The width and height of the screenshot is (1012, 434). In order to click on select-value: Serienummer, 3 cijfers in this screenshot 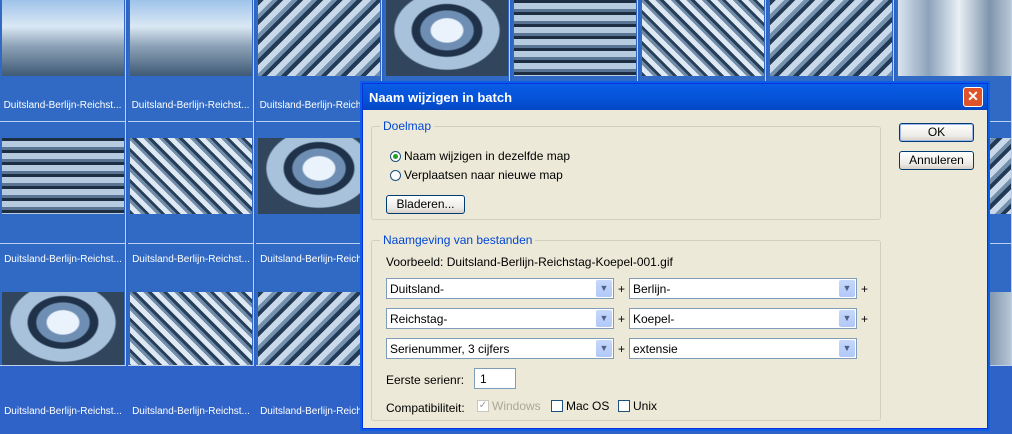, I will do `click(450, 349)`.